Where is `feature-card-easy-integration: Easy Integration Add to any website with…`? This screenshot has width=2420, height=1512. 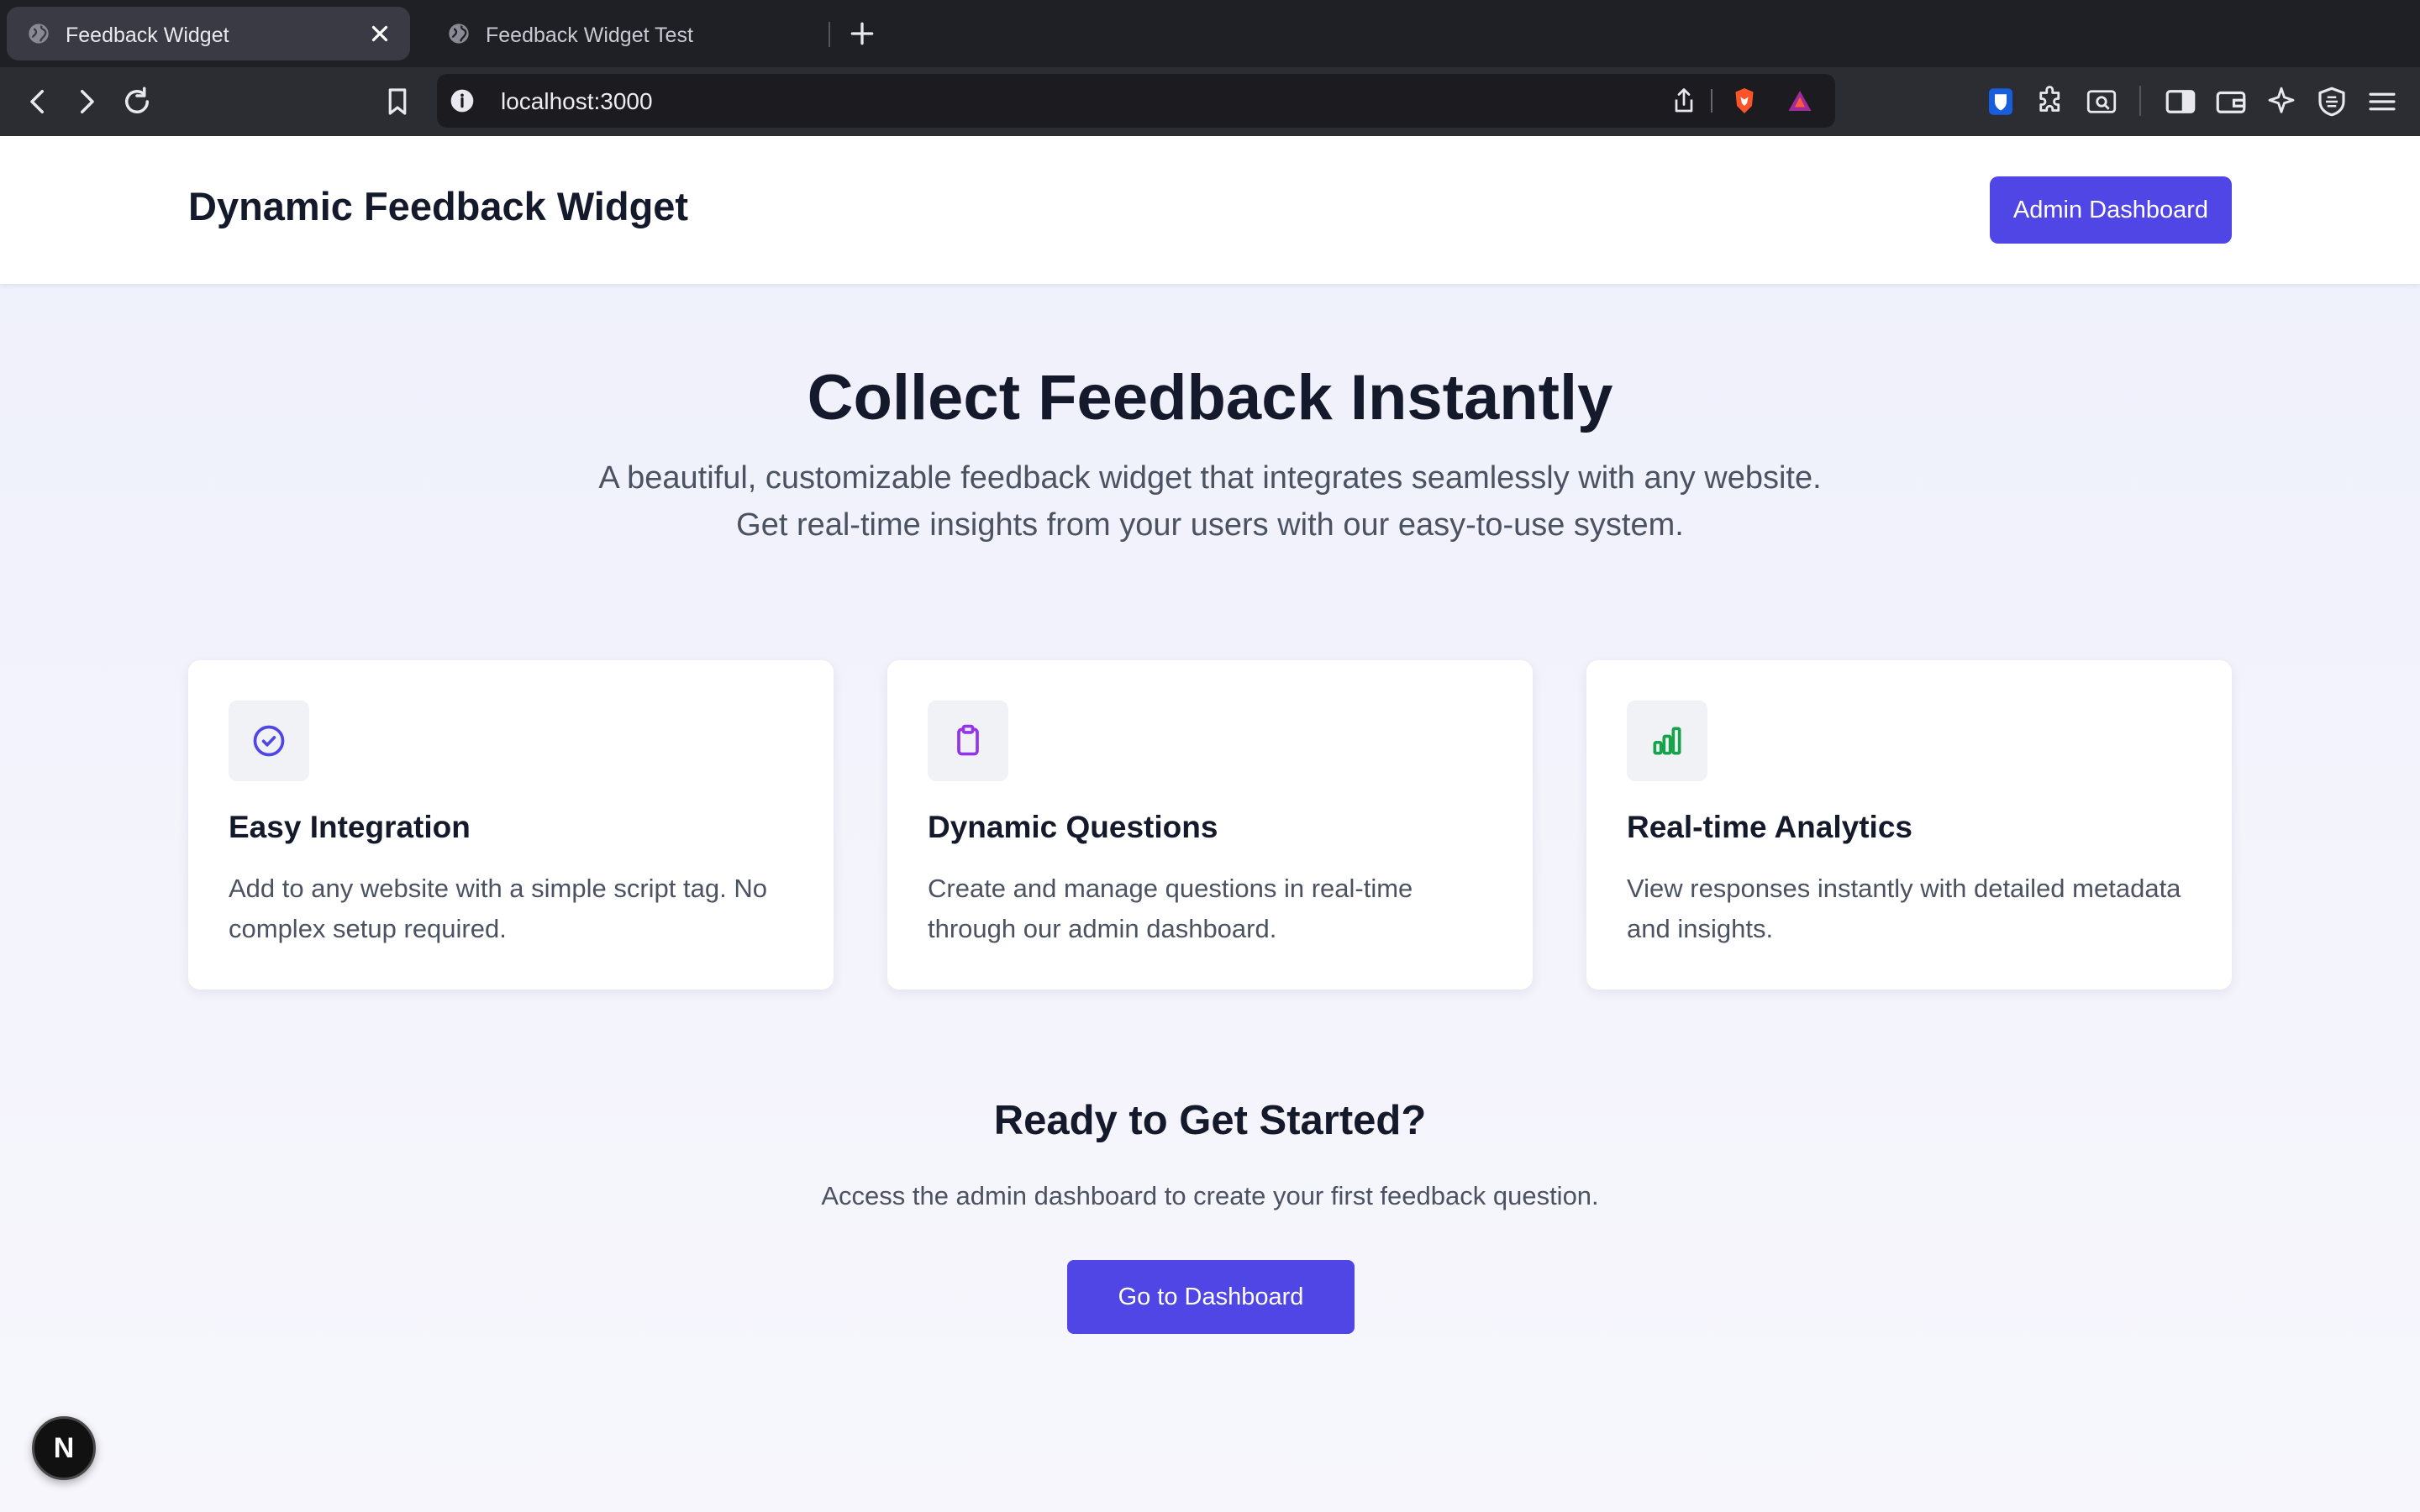 feature-card-easy-integration: Easy Integration Add to any website with… is located at coordinates (511, 825).